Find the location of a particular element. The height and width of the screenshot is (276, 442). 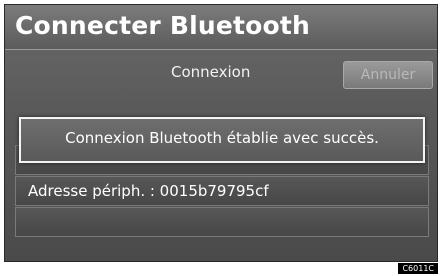

screen-title: Connecter Bluetooth is located at coordinates (163, 25).